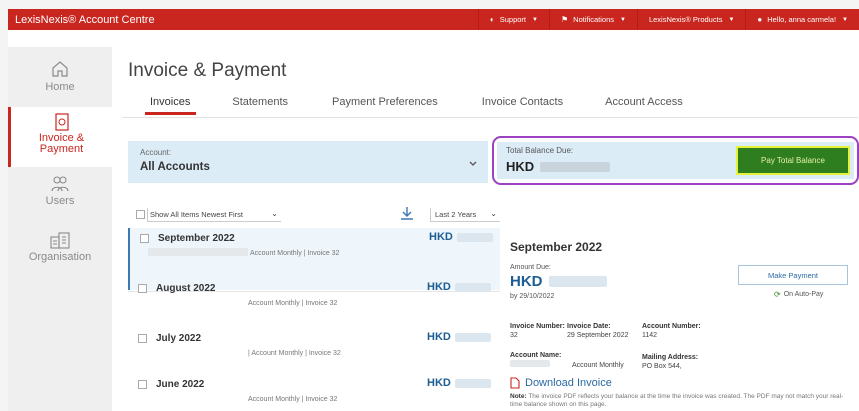 Image resolution: width=859 pixels, height=411 pixels. I want to click on users-icon, so click(60, 184).